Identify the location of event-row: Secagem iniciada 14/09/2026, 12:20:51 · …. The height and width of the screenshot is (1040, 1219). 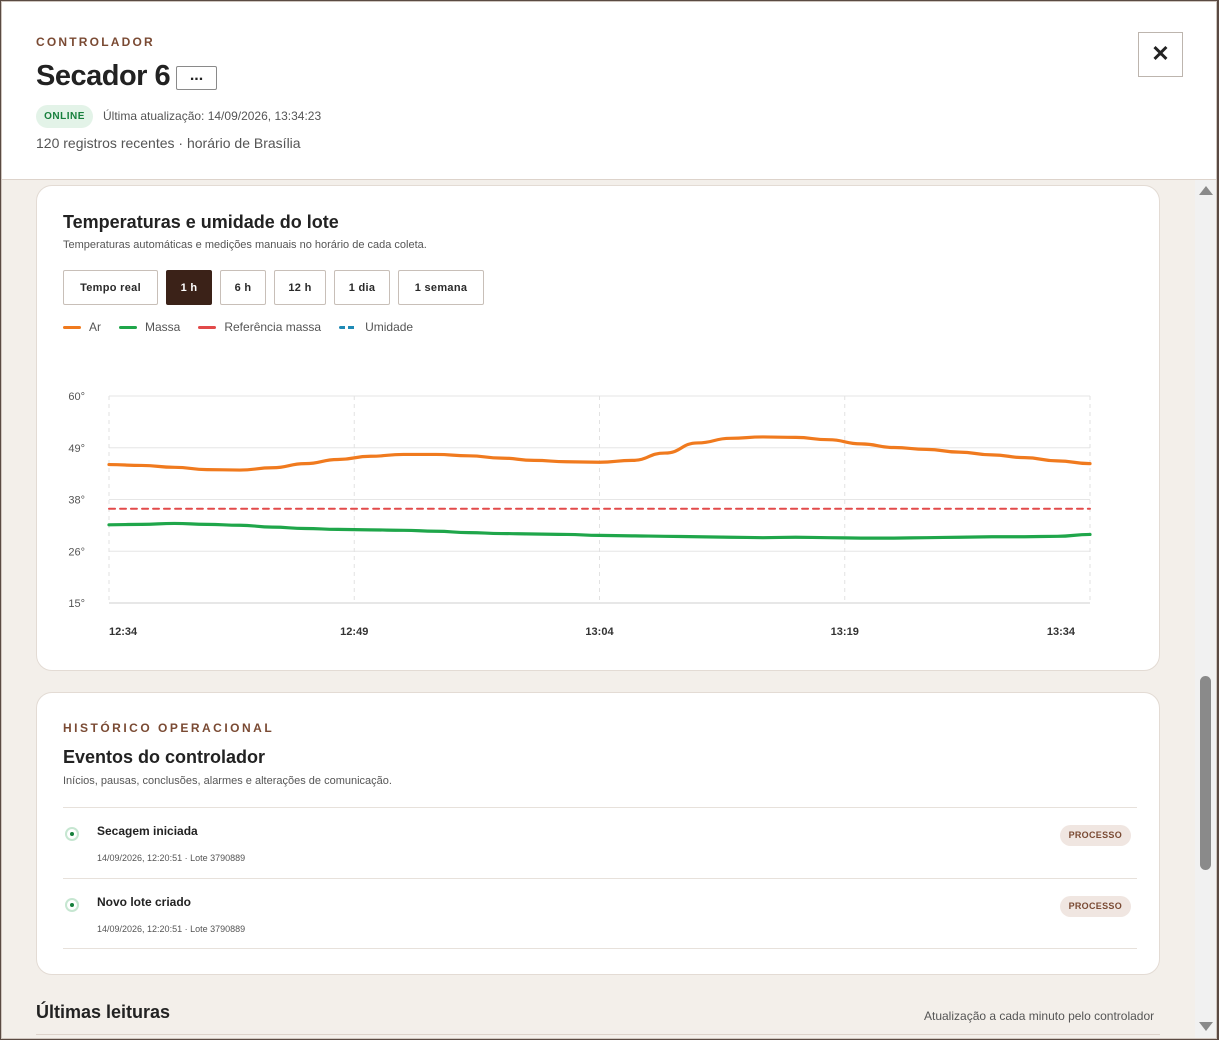
(600, 842).